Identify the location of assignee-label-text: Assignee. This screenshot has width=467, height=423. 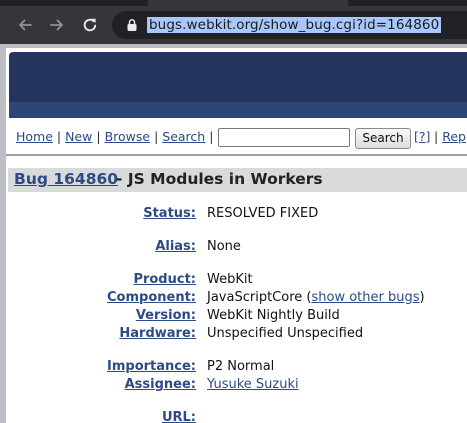
(157, 384).